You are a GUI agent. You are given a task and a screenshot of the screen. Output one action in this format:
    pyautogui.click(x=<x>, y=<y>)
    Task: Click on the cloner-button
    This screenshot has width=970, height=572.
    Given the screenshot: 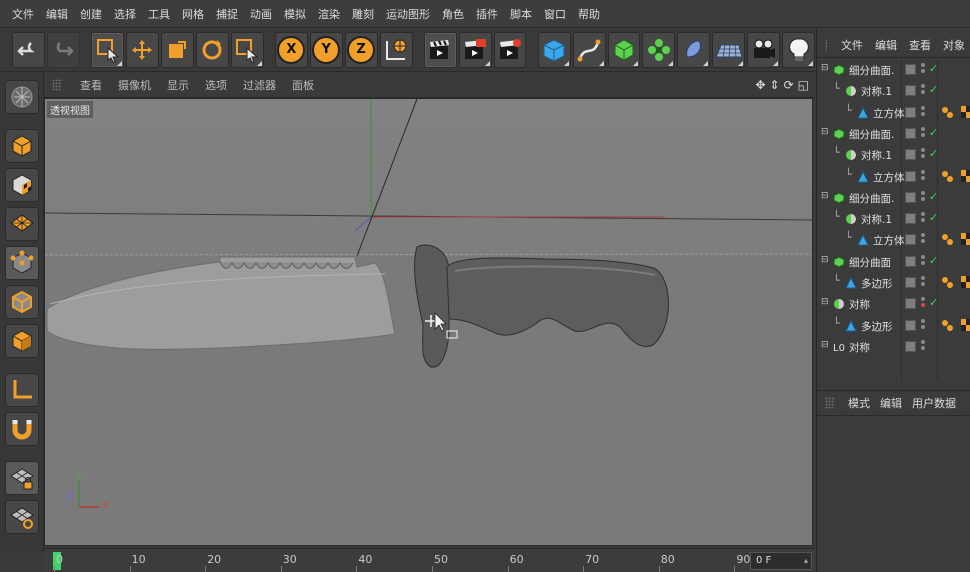 What is the action you would take?
    pyautogui.click(x=659, y=49)
    